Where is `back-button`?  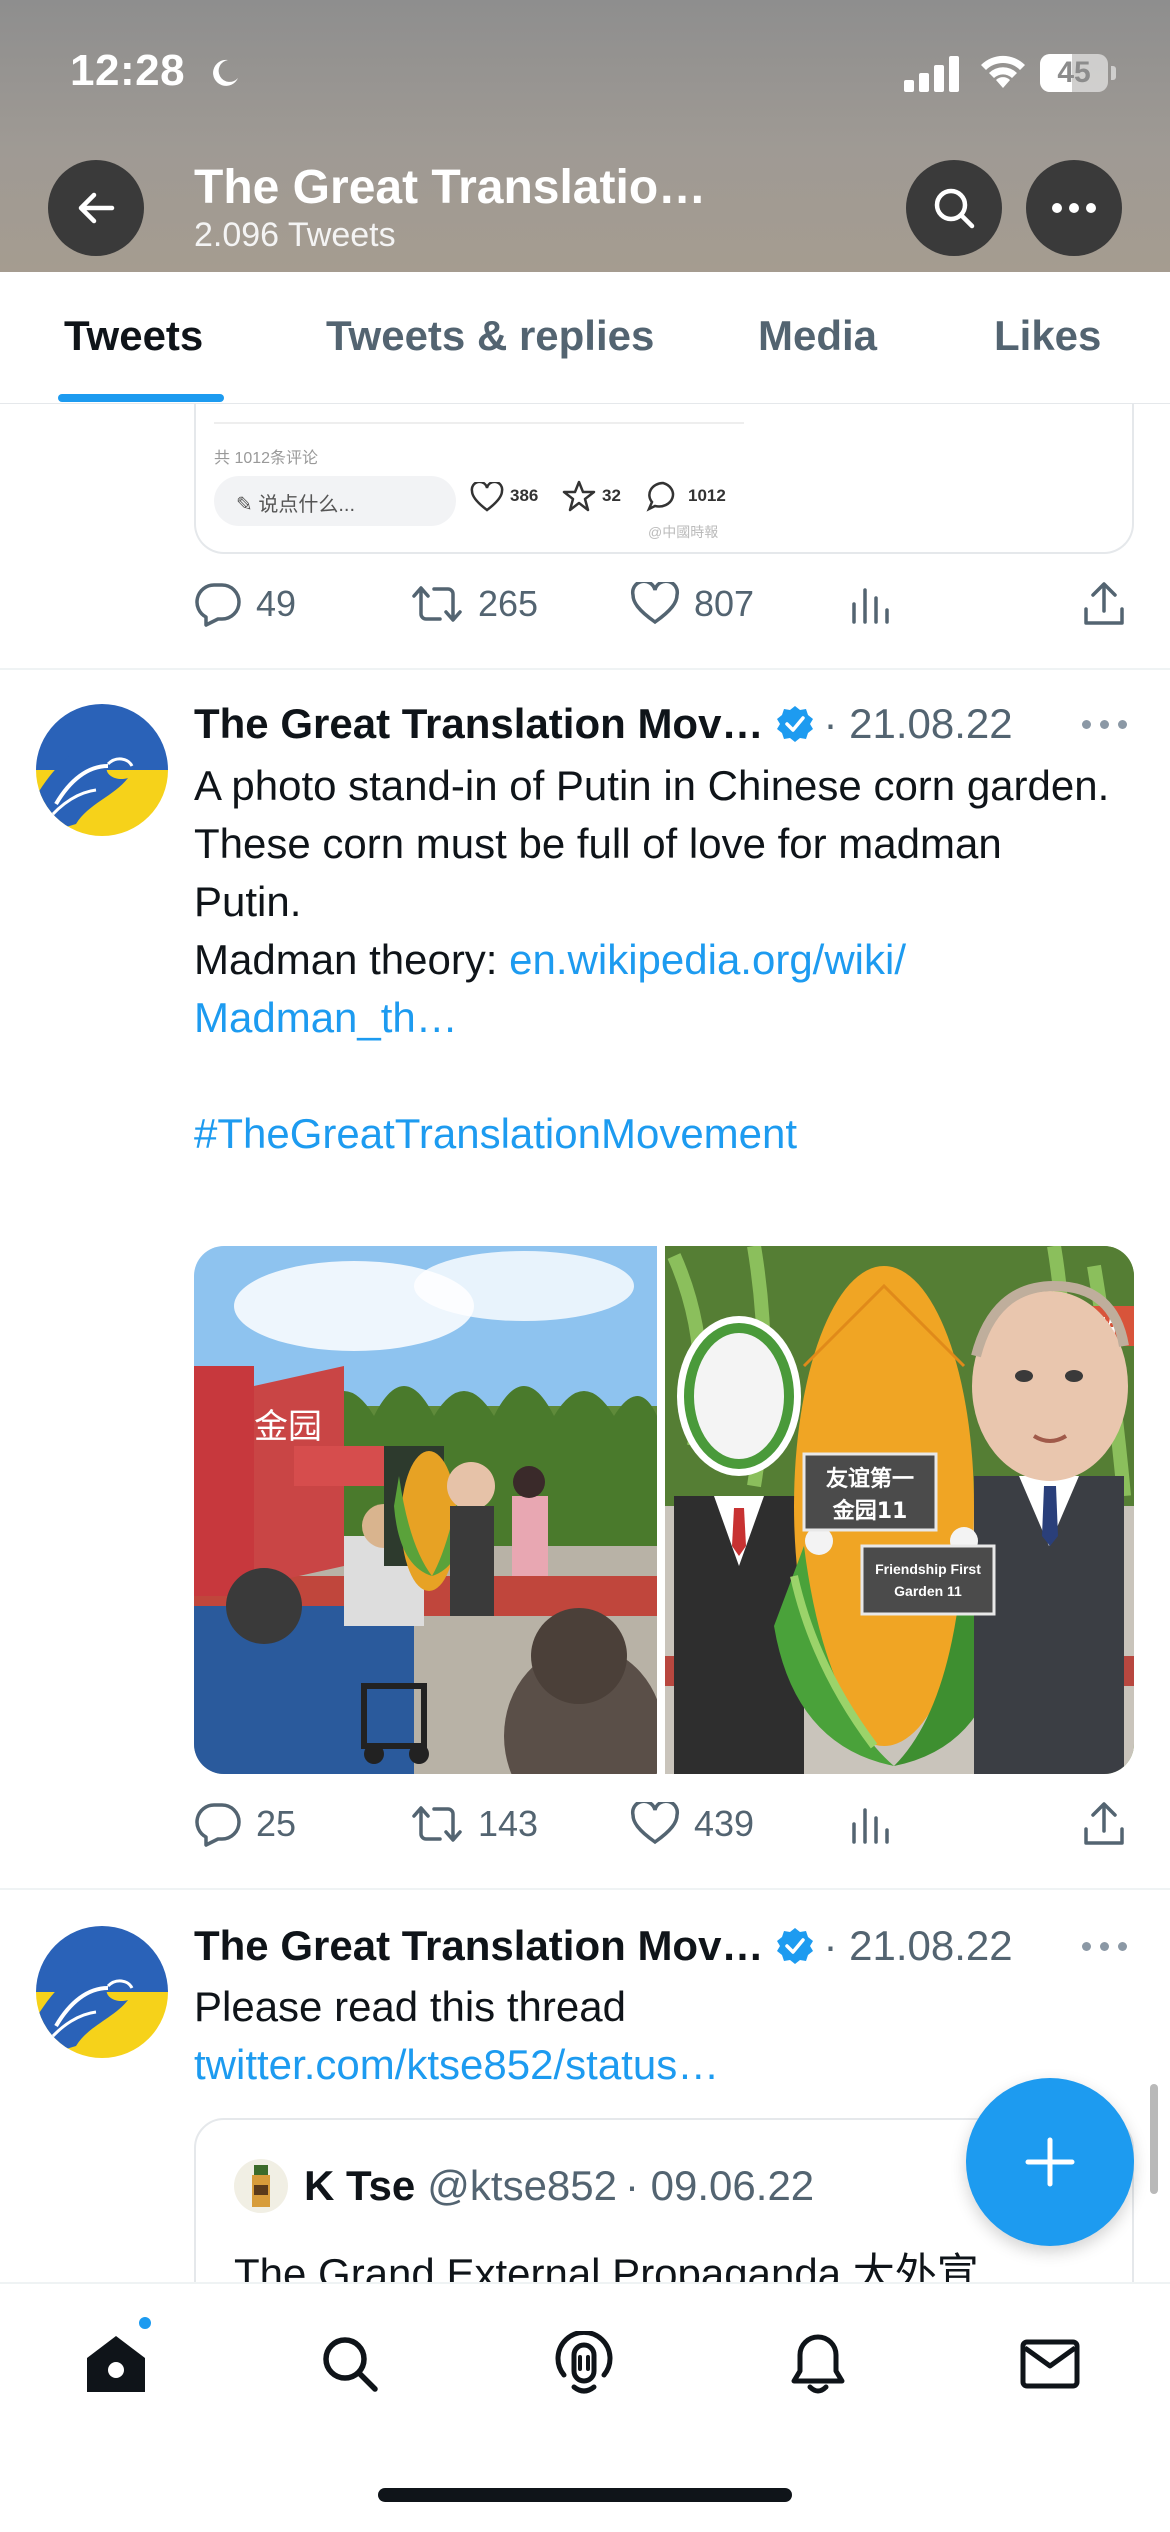 back-button is located at coordinates (96, 208).